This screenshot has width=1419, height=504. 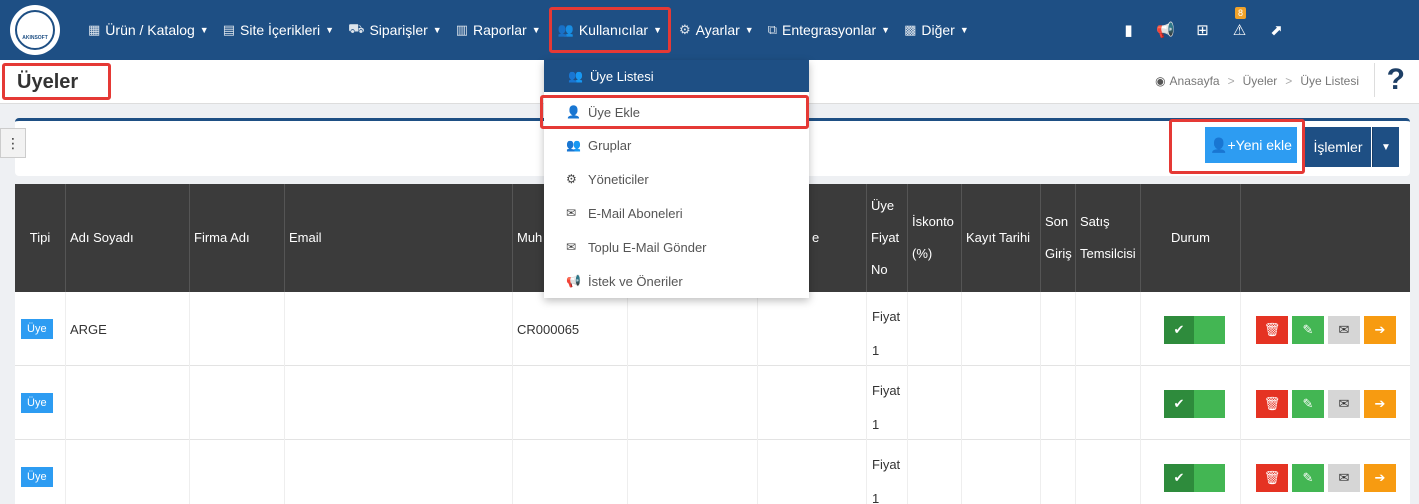 What do you see at coordinates (1001, 329) in the screenshot?
I see `cell-kayit` at bounding box center [1001, 329].